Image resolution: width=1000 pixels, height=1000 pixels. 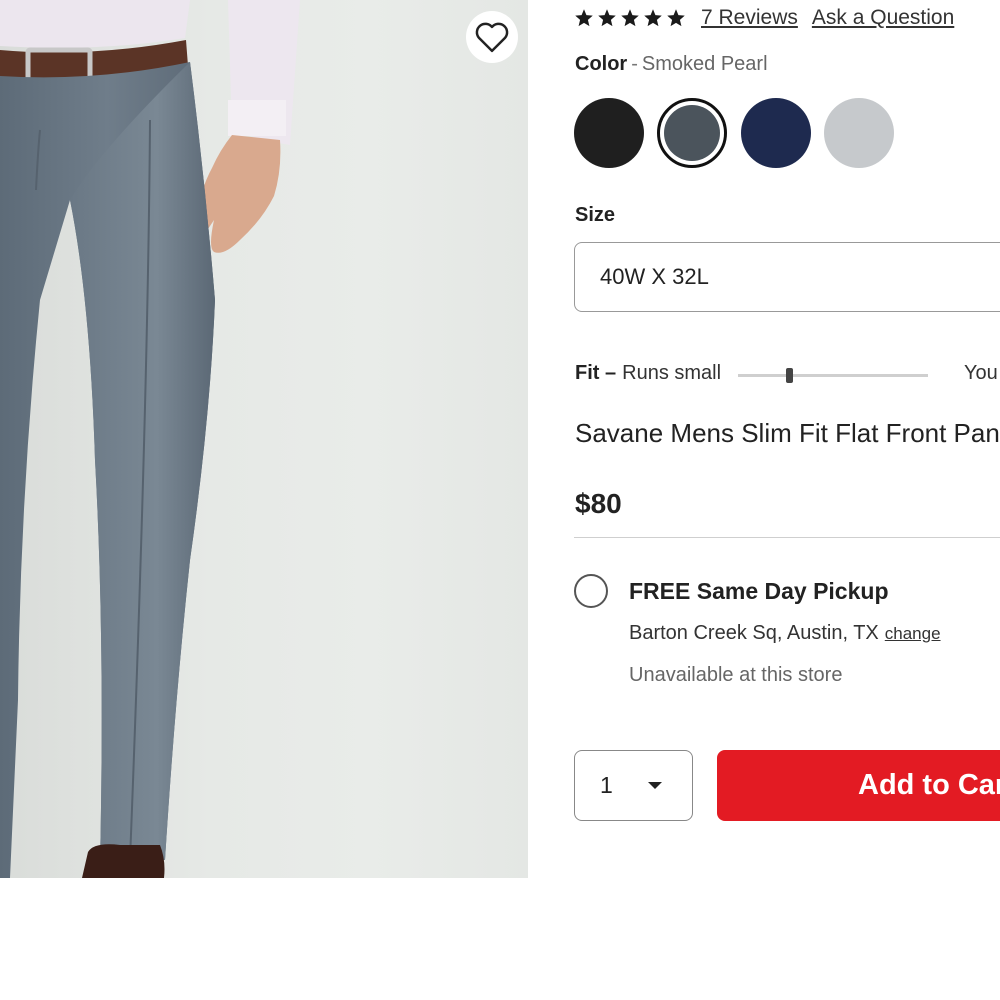 I want to click on quantity-dropdown: 1, so click(x=633, y=785).